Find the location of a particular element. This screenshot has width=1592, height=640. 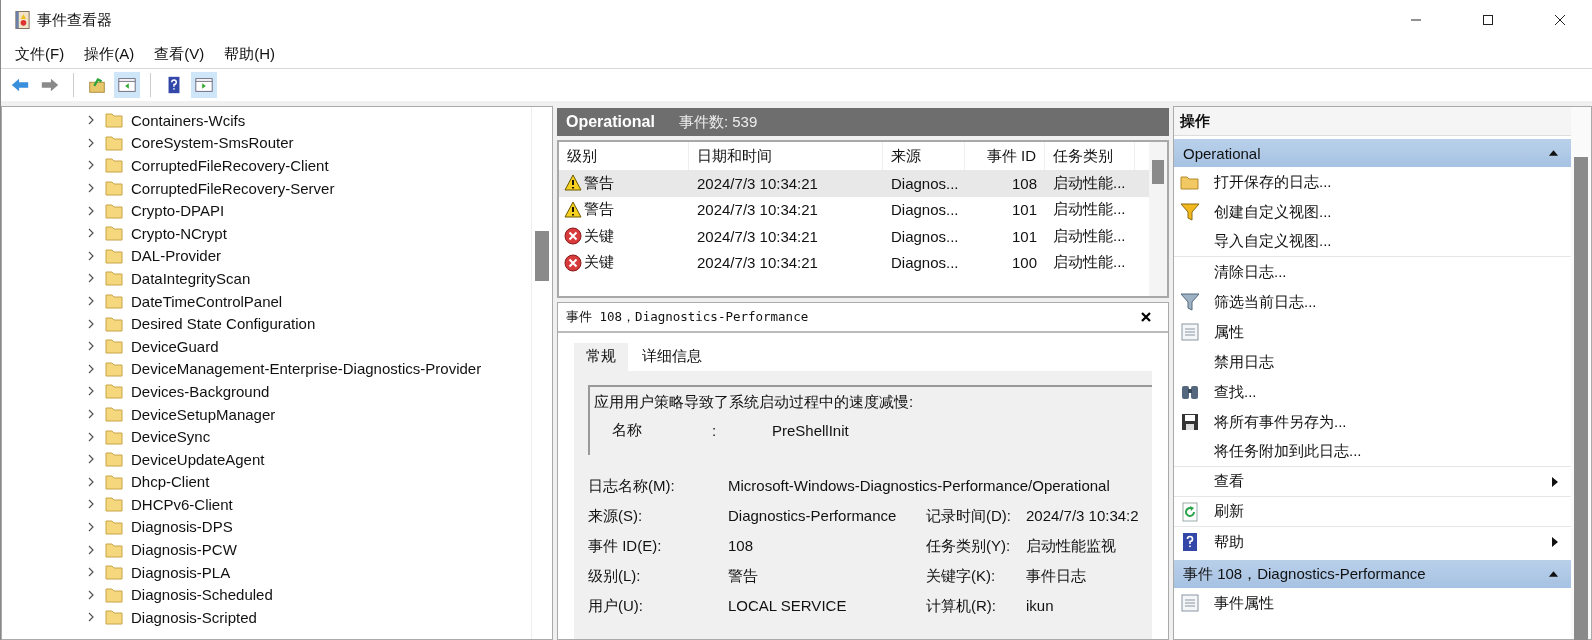

action-item: 事件属性 is located at coordinates (1244, 603).